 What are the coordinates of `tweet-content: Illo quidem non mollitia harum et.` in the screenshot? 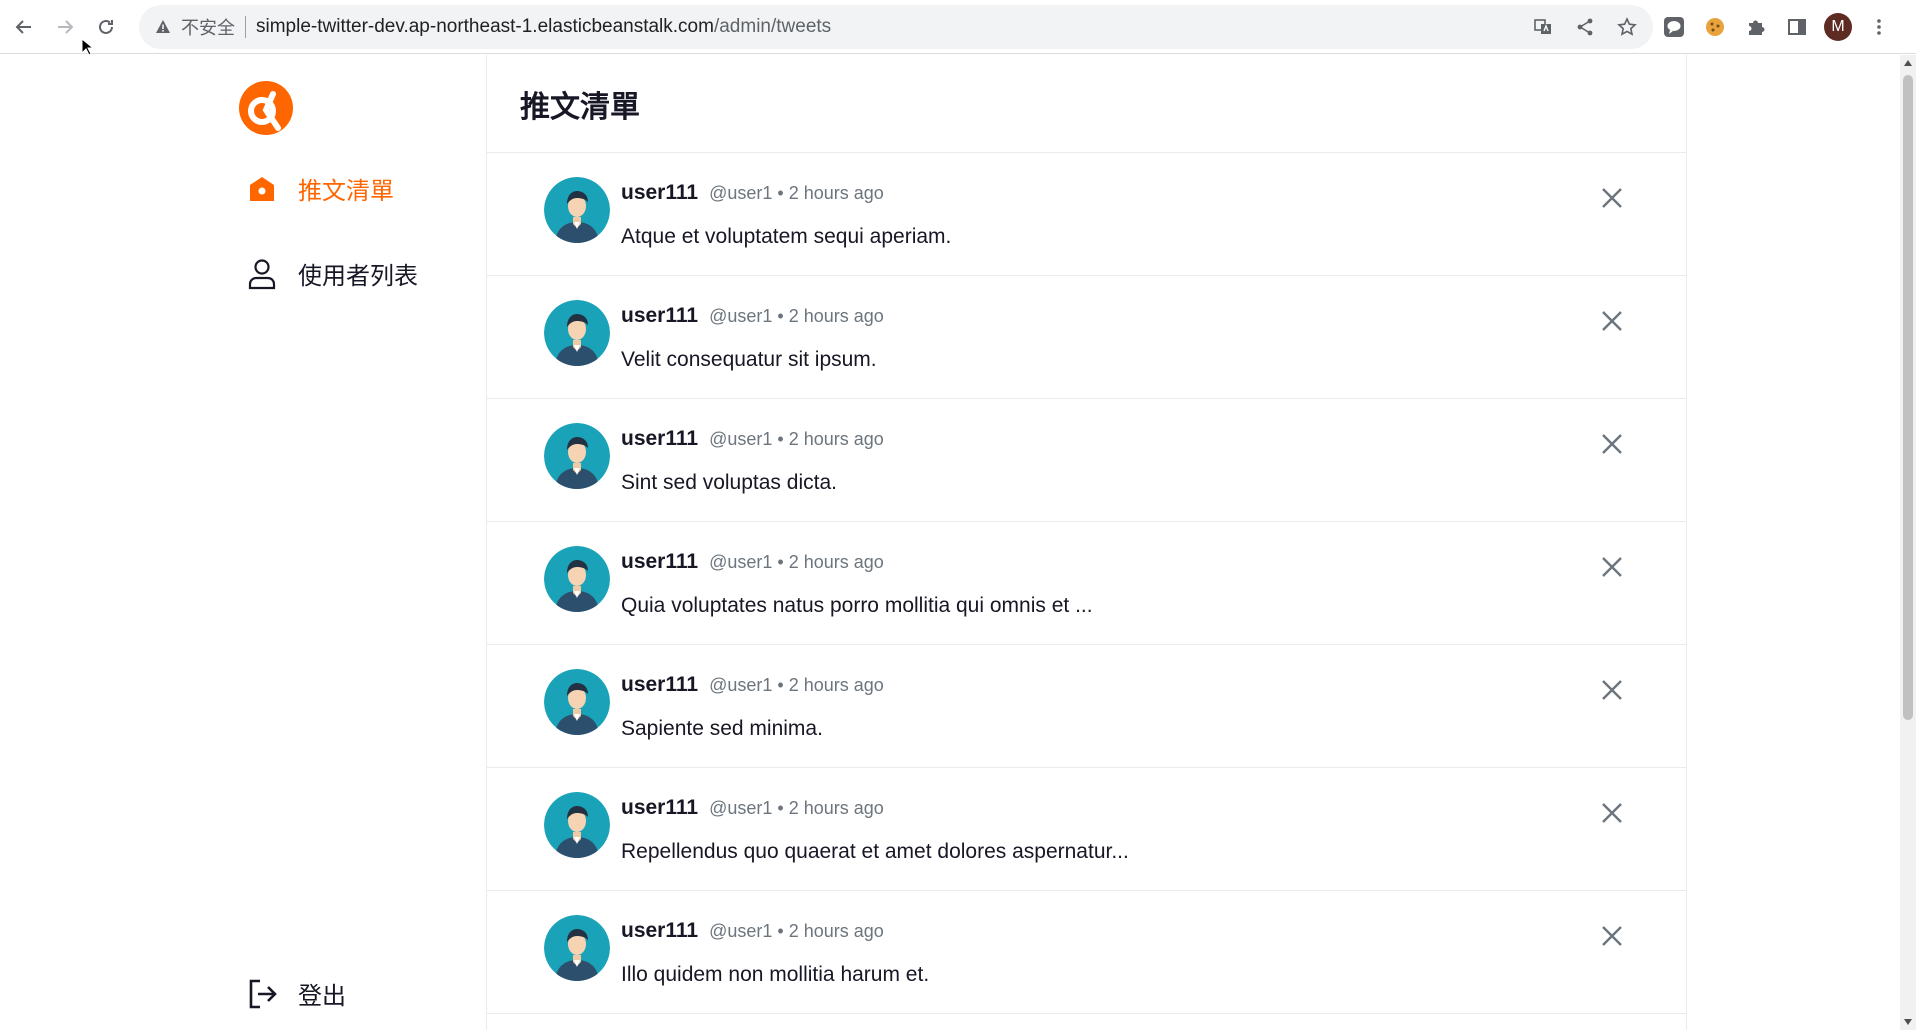 It's located at (775, 974).